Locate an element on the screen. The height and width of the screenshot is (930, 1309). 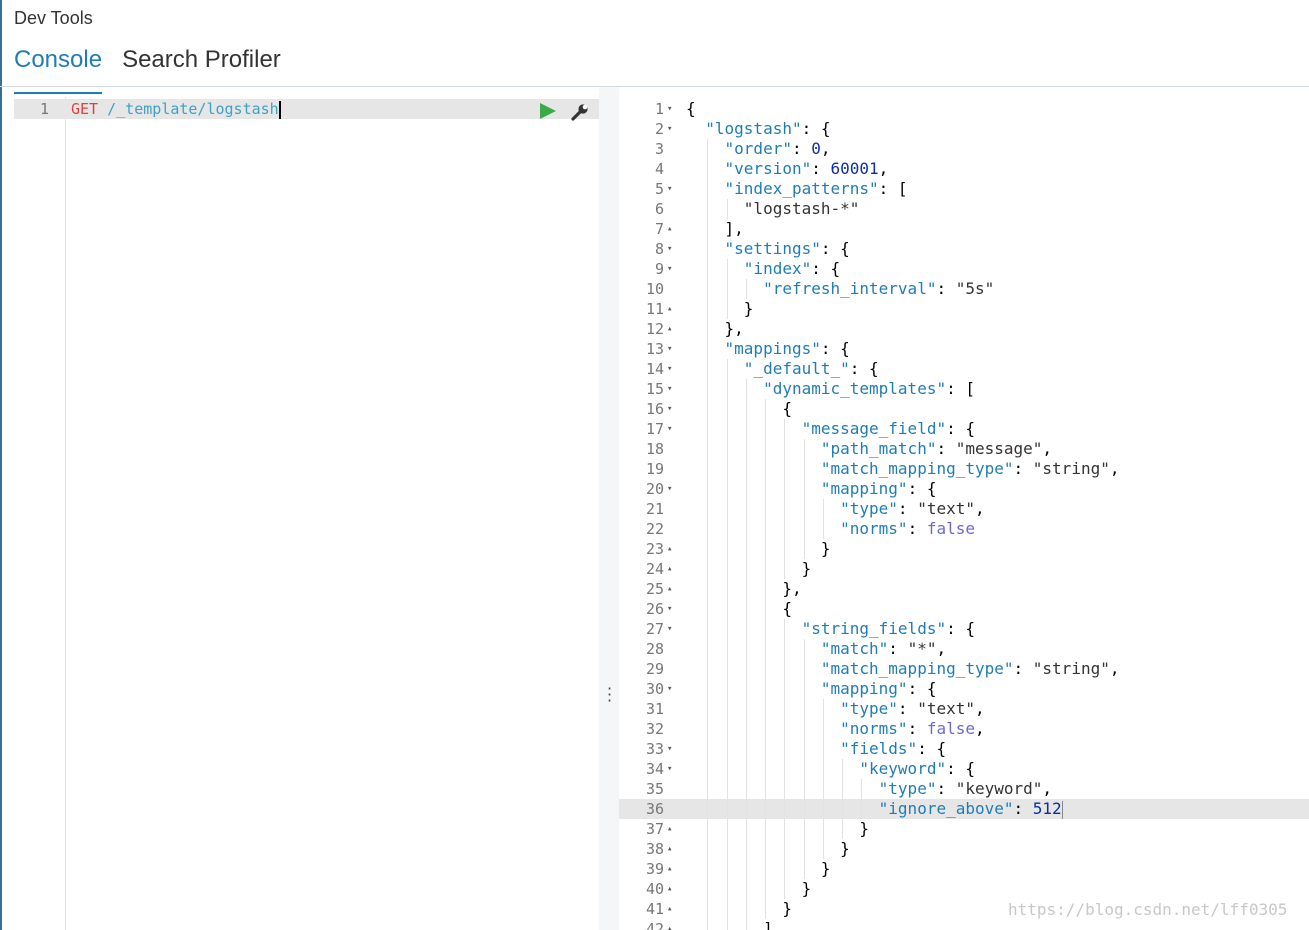
response-line: 35 "type": "keyword", is located at coordinates (964, 789).